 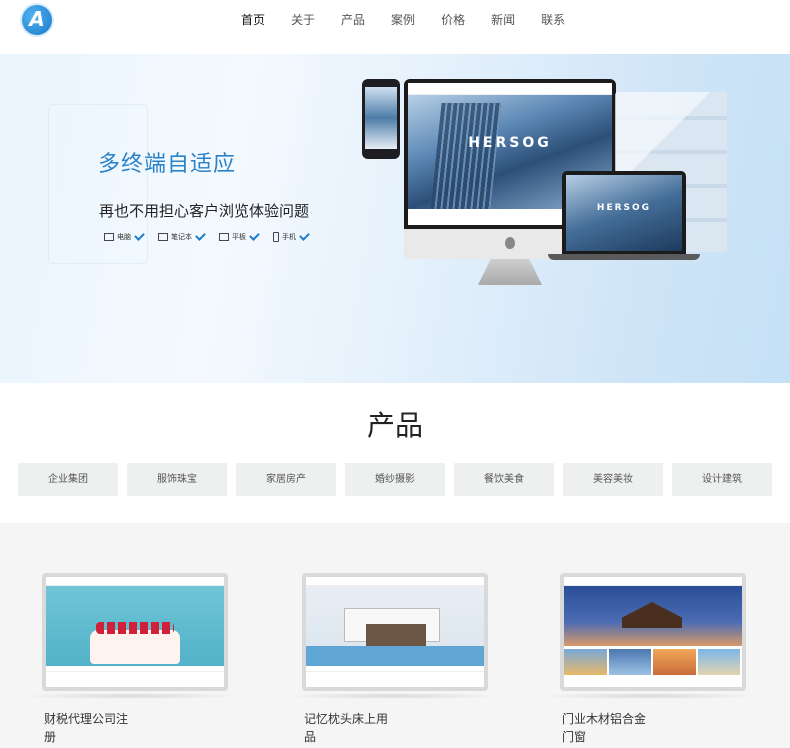 What do you see at coordinates (224, 237) in the screenshot?
I see `tablet-icon` at bounding box center [224, 237].